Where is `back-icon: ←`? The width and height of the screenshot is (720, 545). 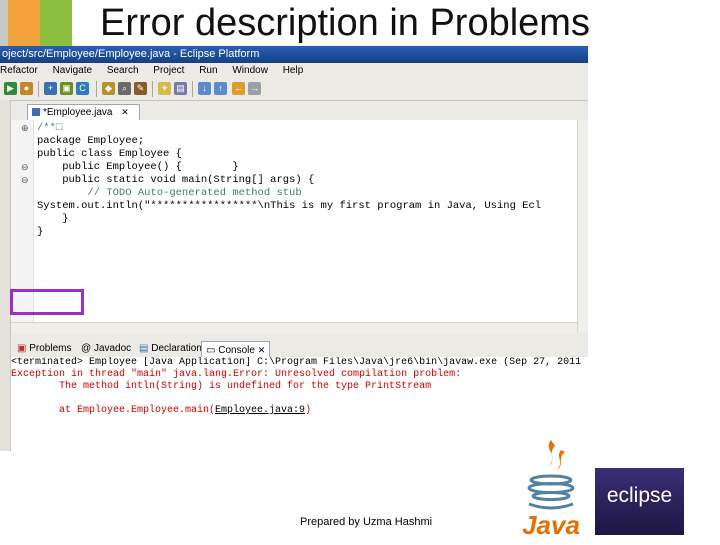
back-icon: ← is located at coordinates (238, 88).